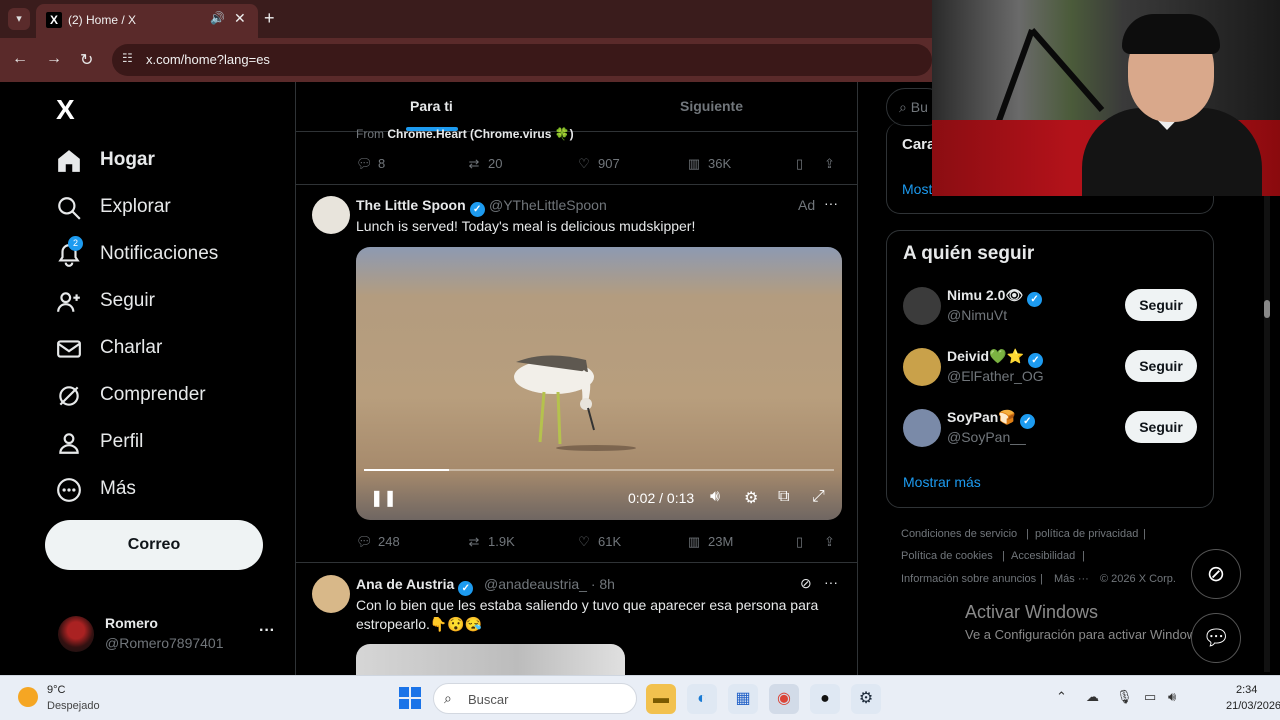  What do you see at coordinates (1086, 534) in the screenshot?
I see `footer-privacy-link: política de privacidad` at bounding box center [1086, 534].